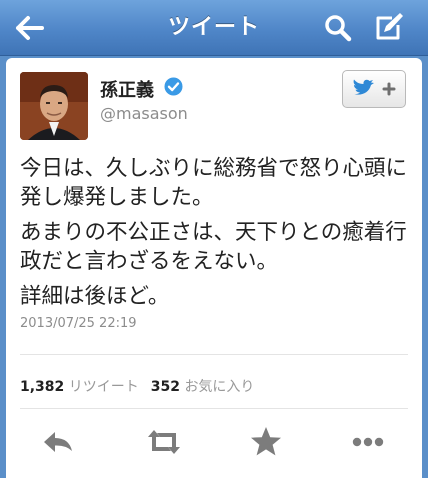 The width and height of the screenshot is (428, 478). I want to click on page-title: ツイート, so click(213, 27).